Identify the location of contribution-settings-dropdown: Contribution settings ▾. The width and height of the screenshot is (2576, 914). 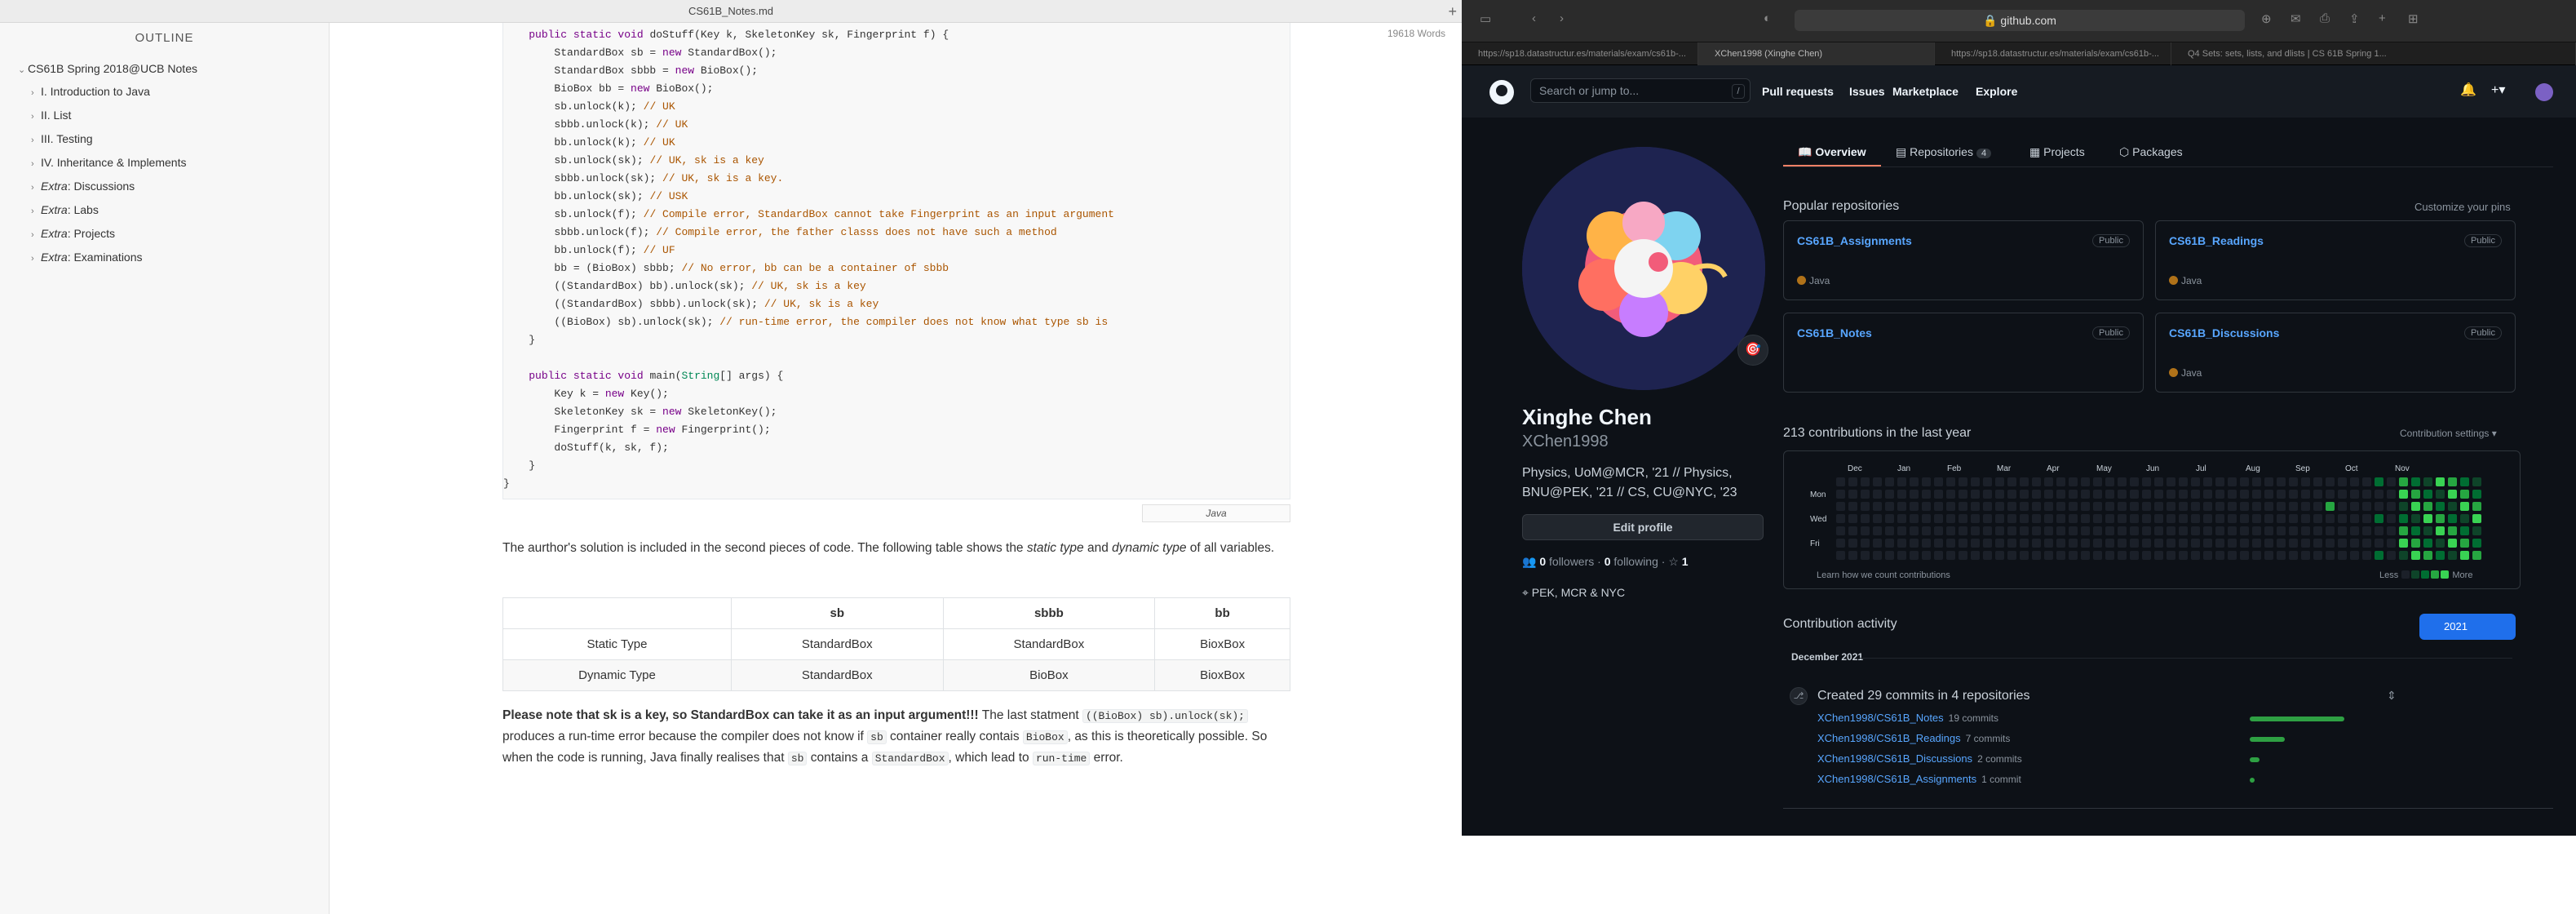
(2448, 433).